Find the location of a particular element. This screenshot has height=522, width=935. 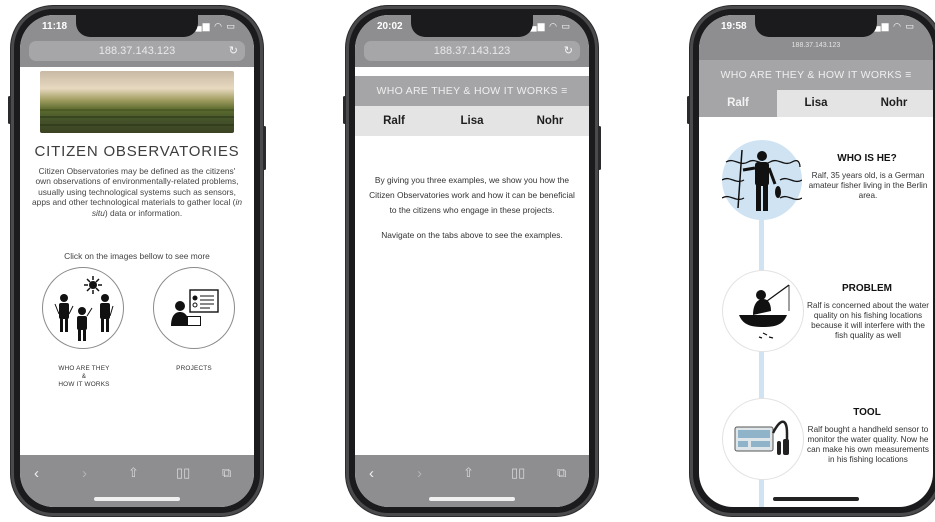

projects-card is located at coordinates (194, 308).